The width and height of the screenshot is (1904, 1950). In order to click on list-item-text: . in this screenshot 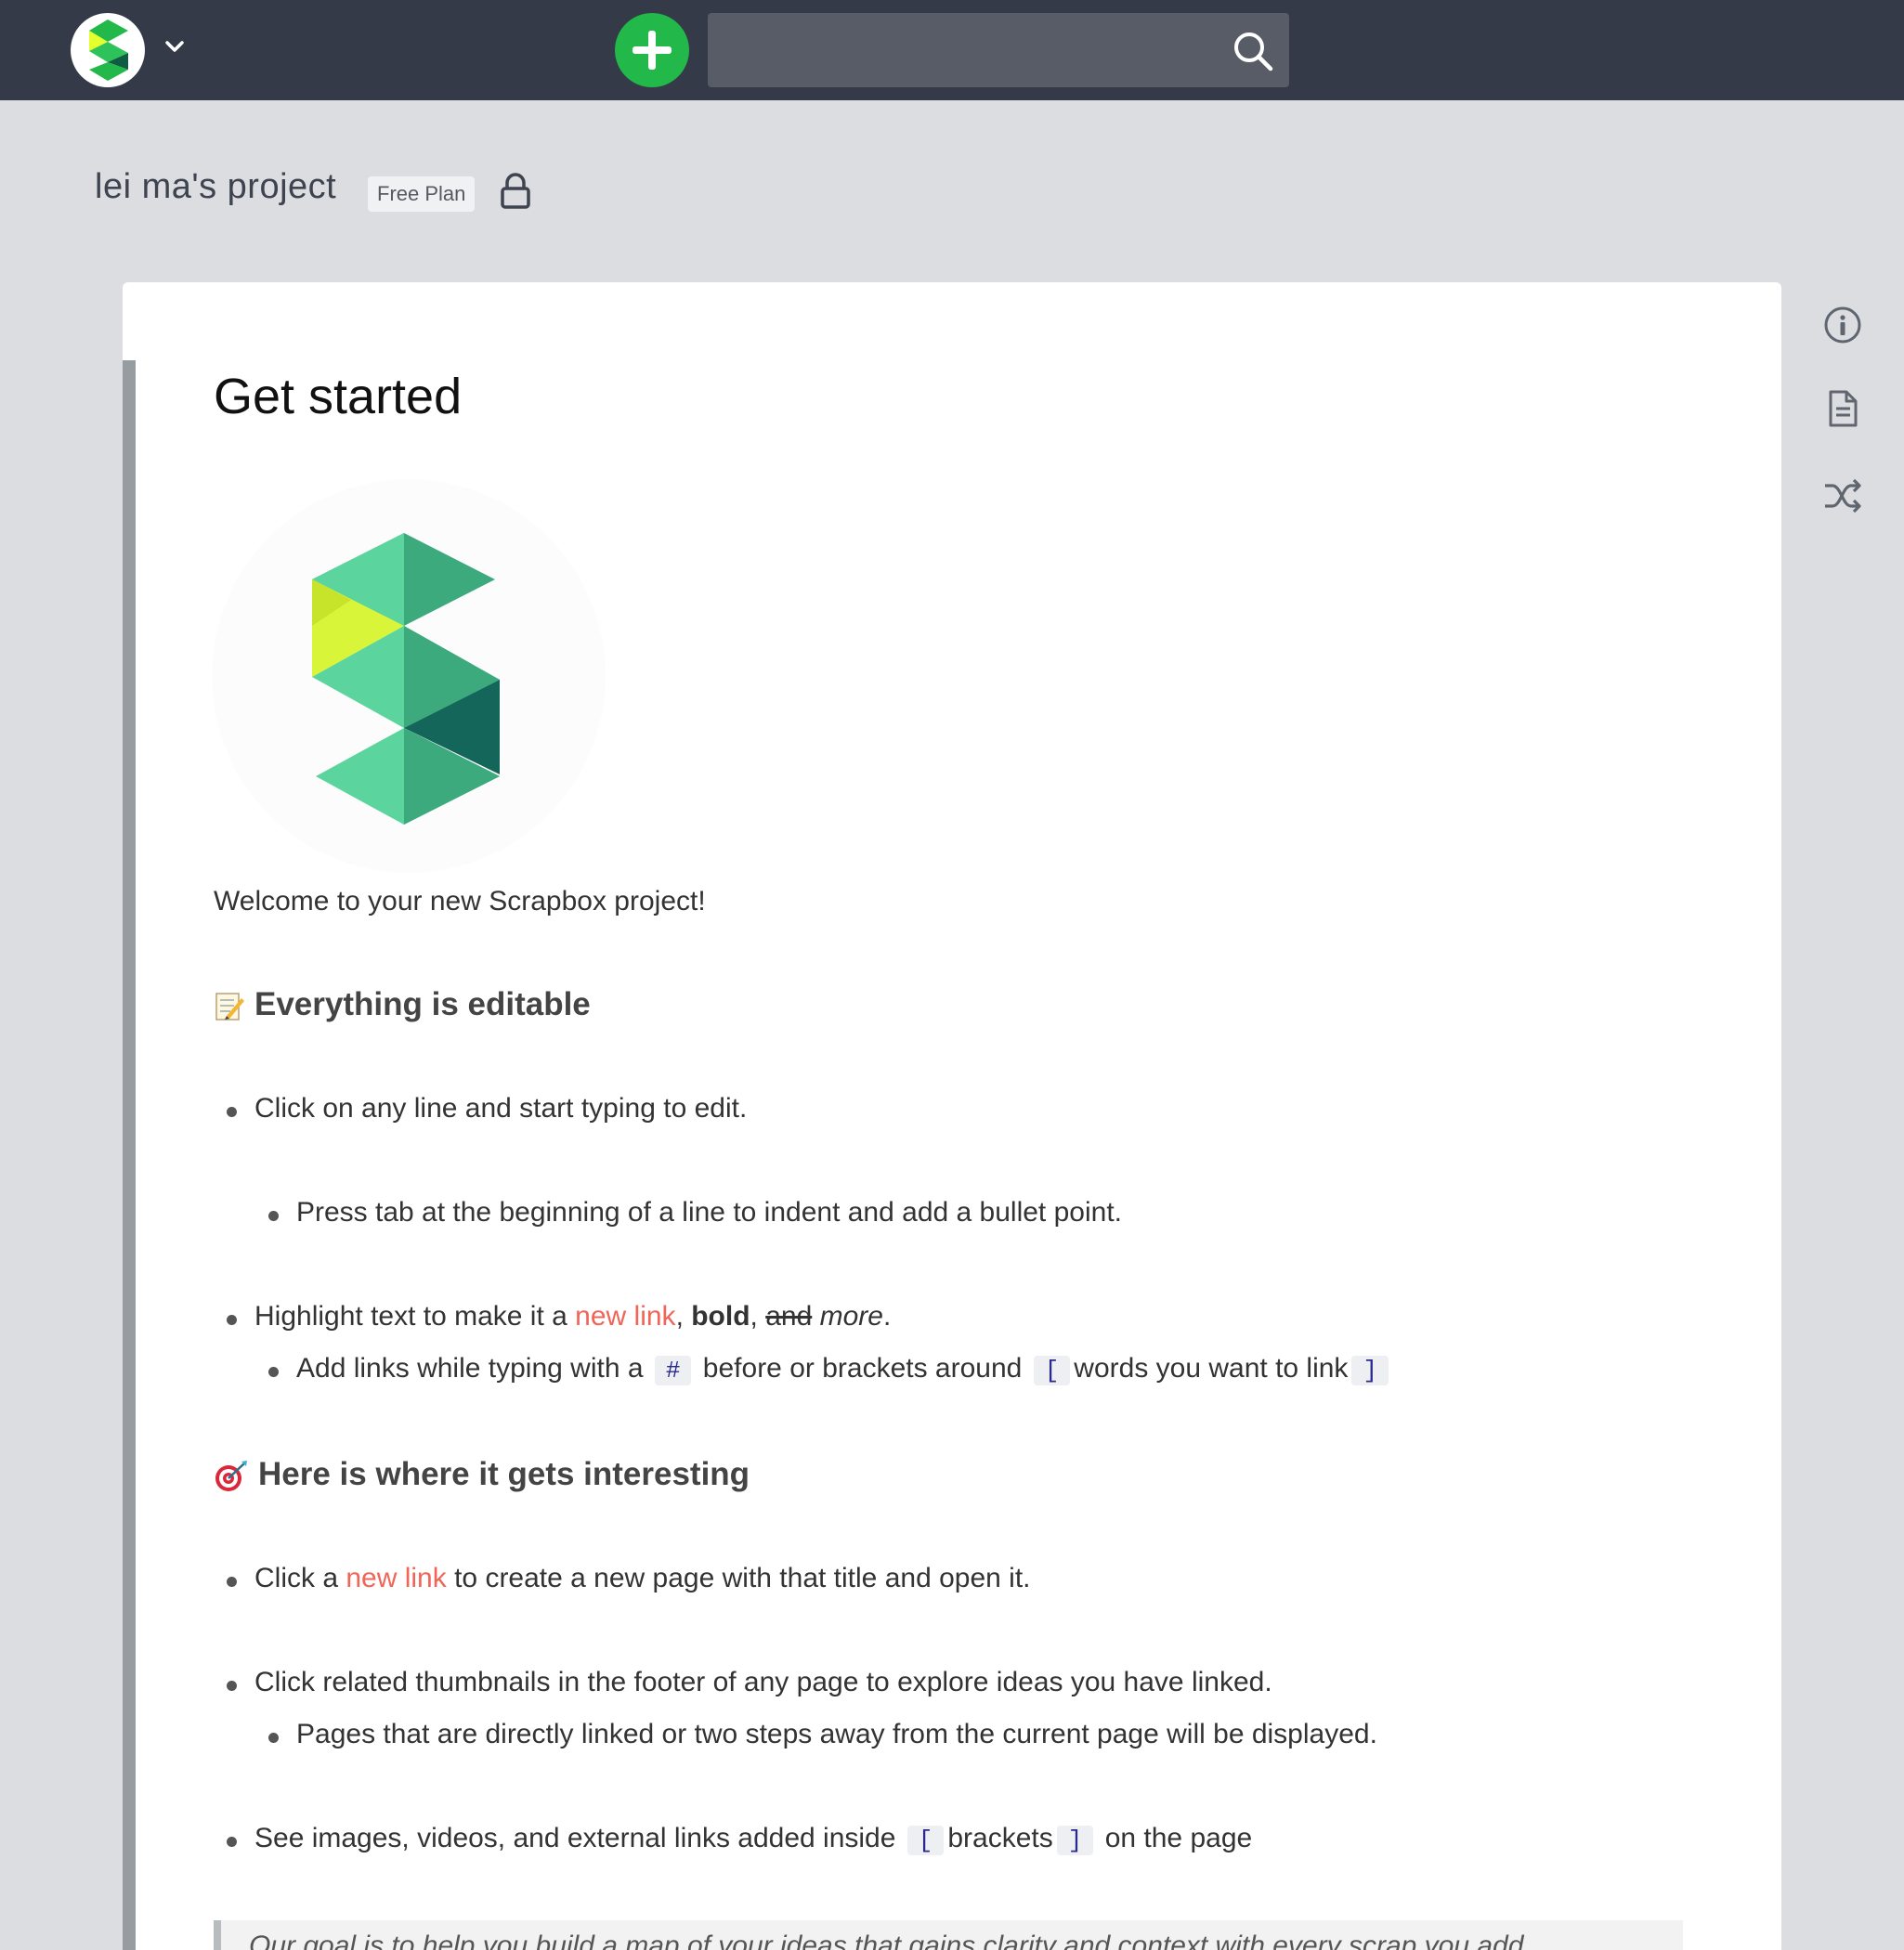, I will do `click(887, 1316)`.